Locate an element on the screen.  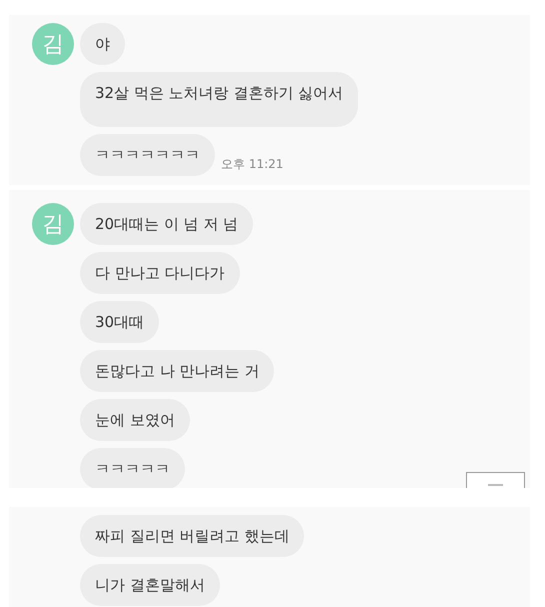
scroll-down-icon is located at coordinates (495, 480).